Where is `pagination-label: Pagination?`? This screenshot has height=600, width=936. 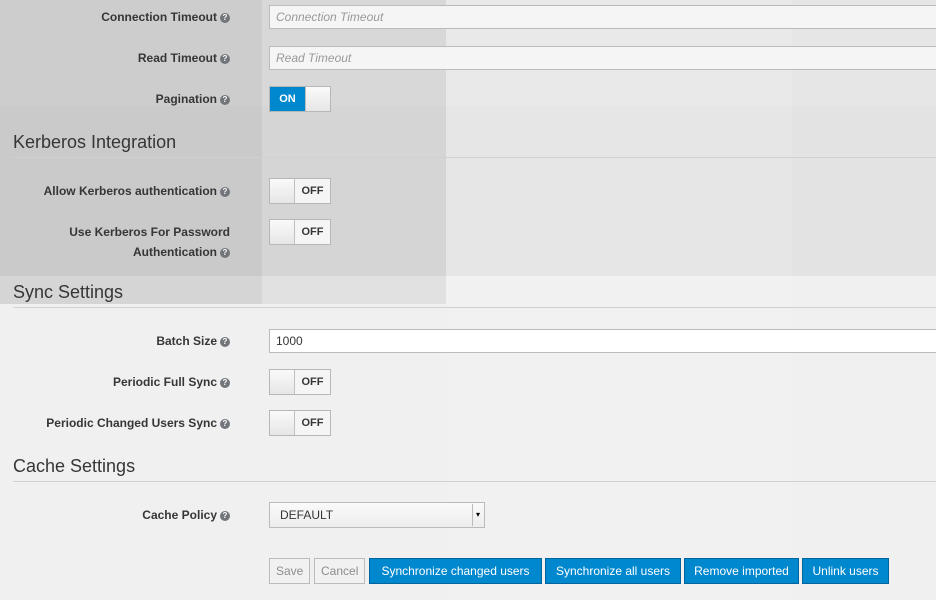 pagination-label: Pagination? is located at coordinates (193, 99).